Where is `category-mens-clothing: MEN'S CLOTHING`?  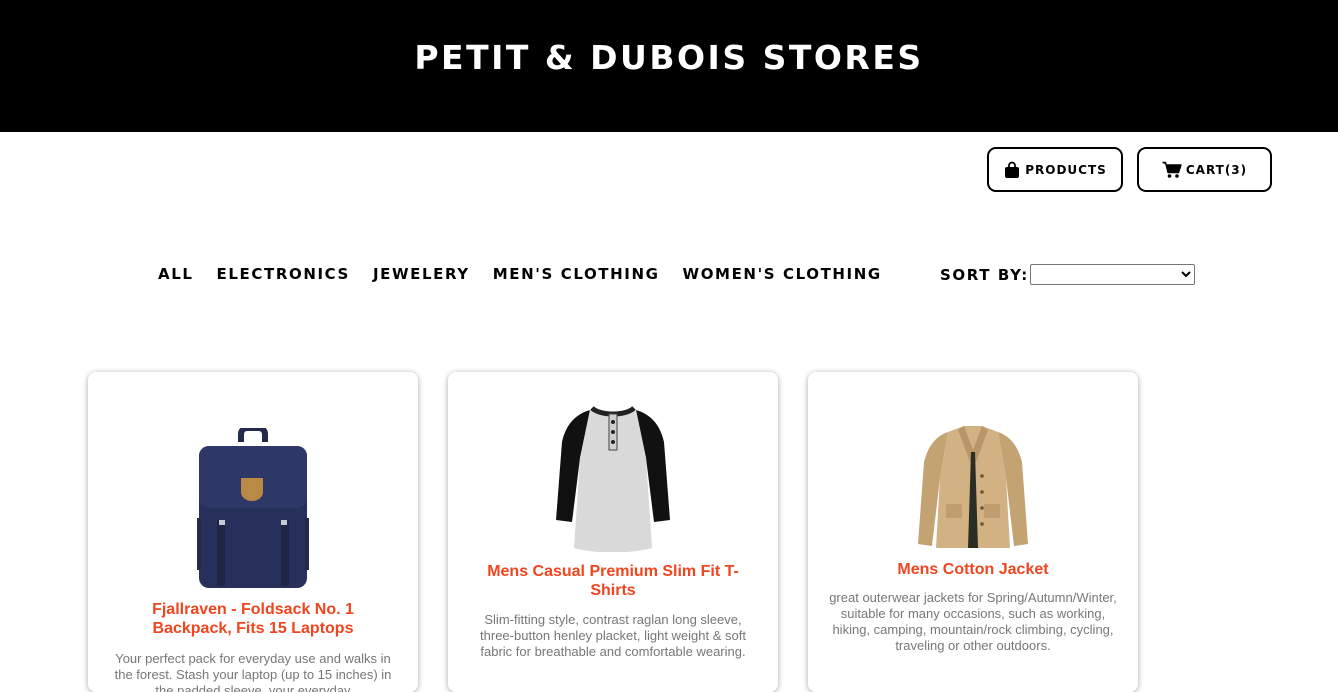 category-mens-clothing: MEN'S CLOTHING is located at coordinates (576, 274).